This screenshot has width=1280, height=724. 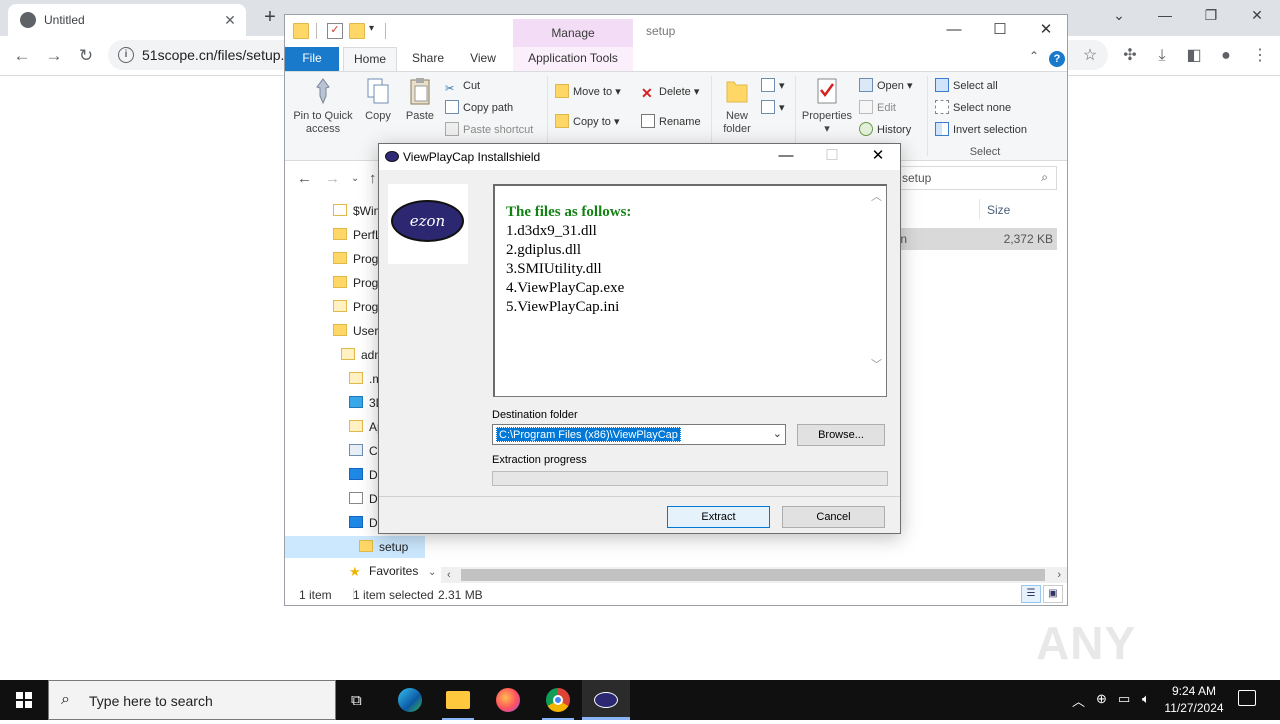 I want to click on scroll-left-icon: ‹, so click(x=449, y=575).